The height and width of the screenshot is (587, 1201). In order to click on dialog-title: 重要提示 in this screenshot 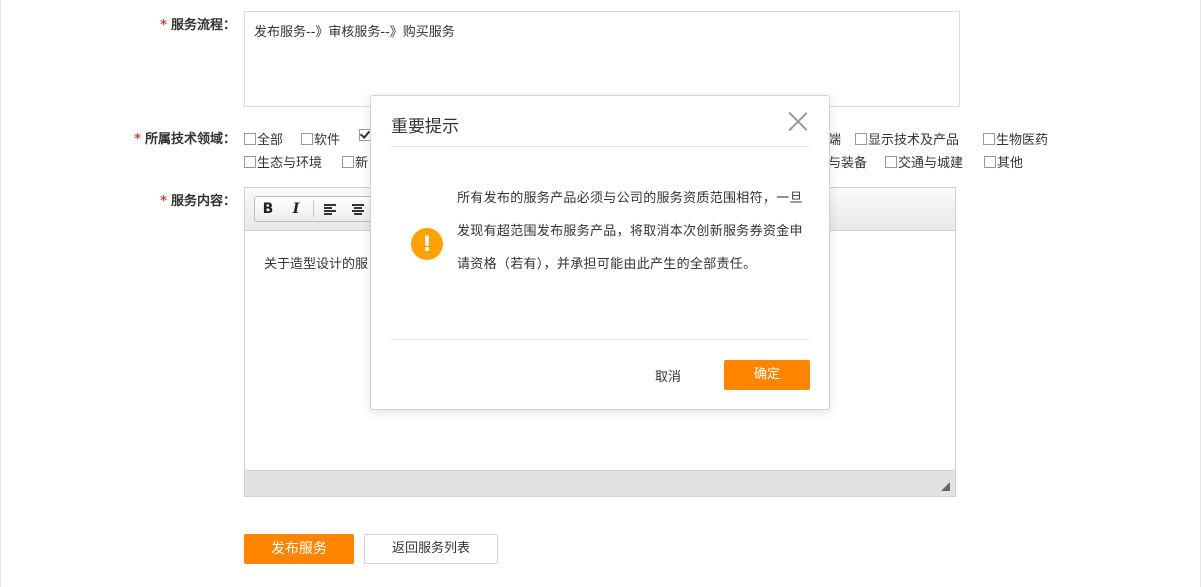, I will do `click(425, 127)`.